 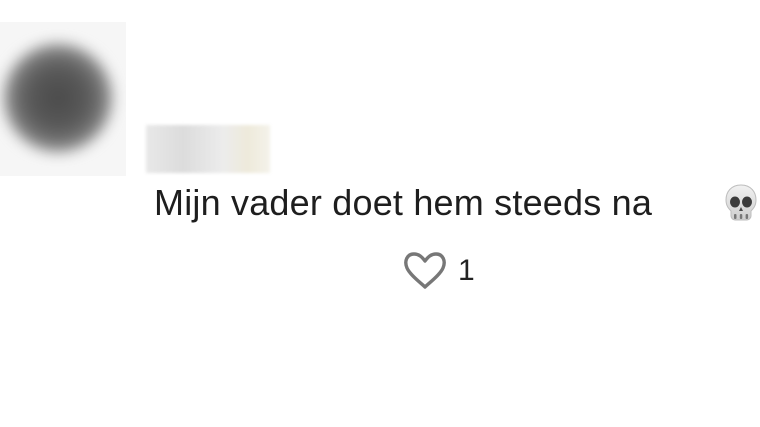 I want to click on comment-text: Mijn vader doet hem steeds na, so click(x=403, y=202).